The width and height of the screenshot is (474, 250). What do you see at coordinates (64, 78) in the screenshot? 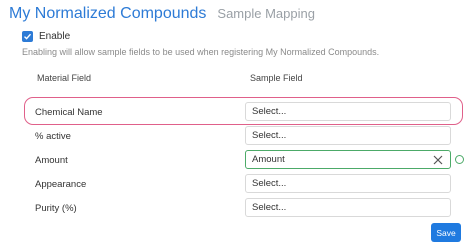
I see `material-field-header: Material Field` at bounding box center [64, 78].